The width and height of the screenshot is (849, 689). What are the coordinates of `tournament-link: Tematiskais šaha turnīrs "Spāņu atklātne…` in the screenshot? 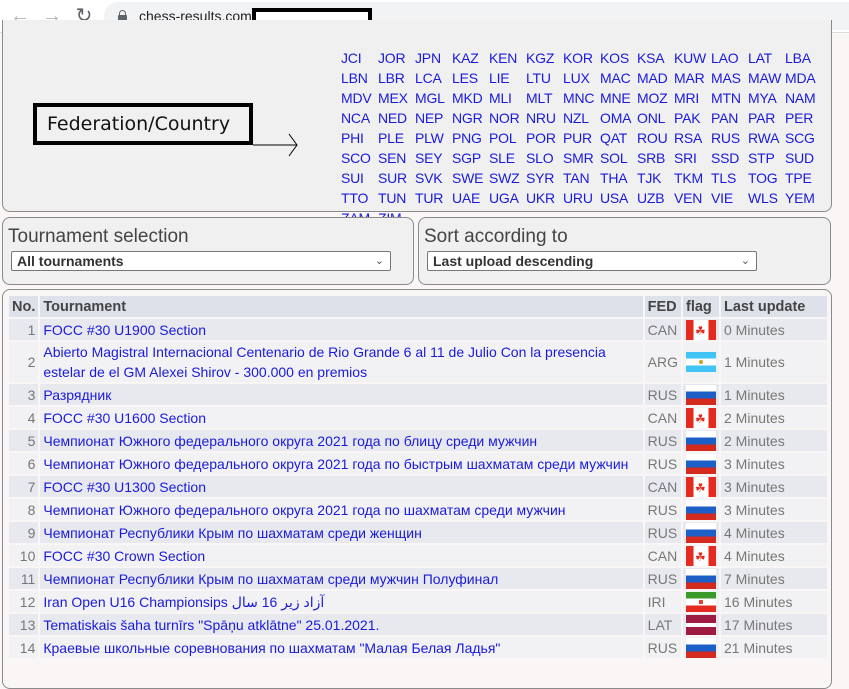 It's located at (211, 625).